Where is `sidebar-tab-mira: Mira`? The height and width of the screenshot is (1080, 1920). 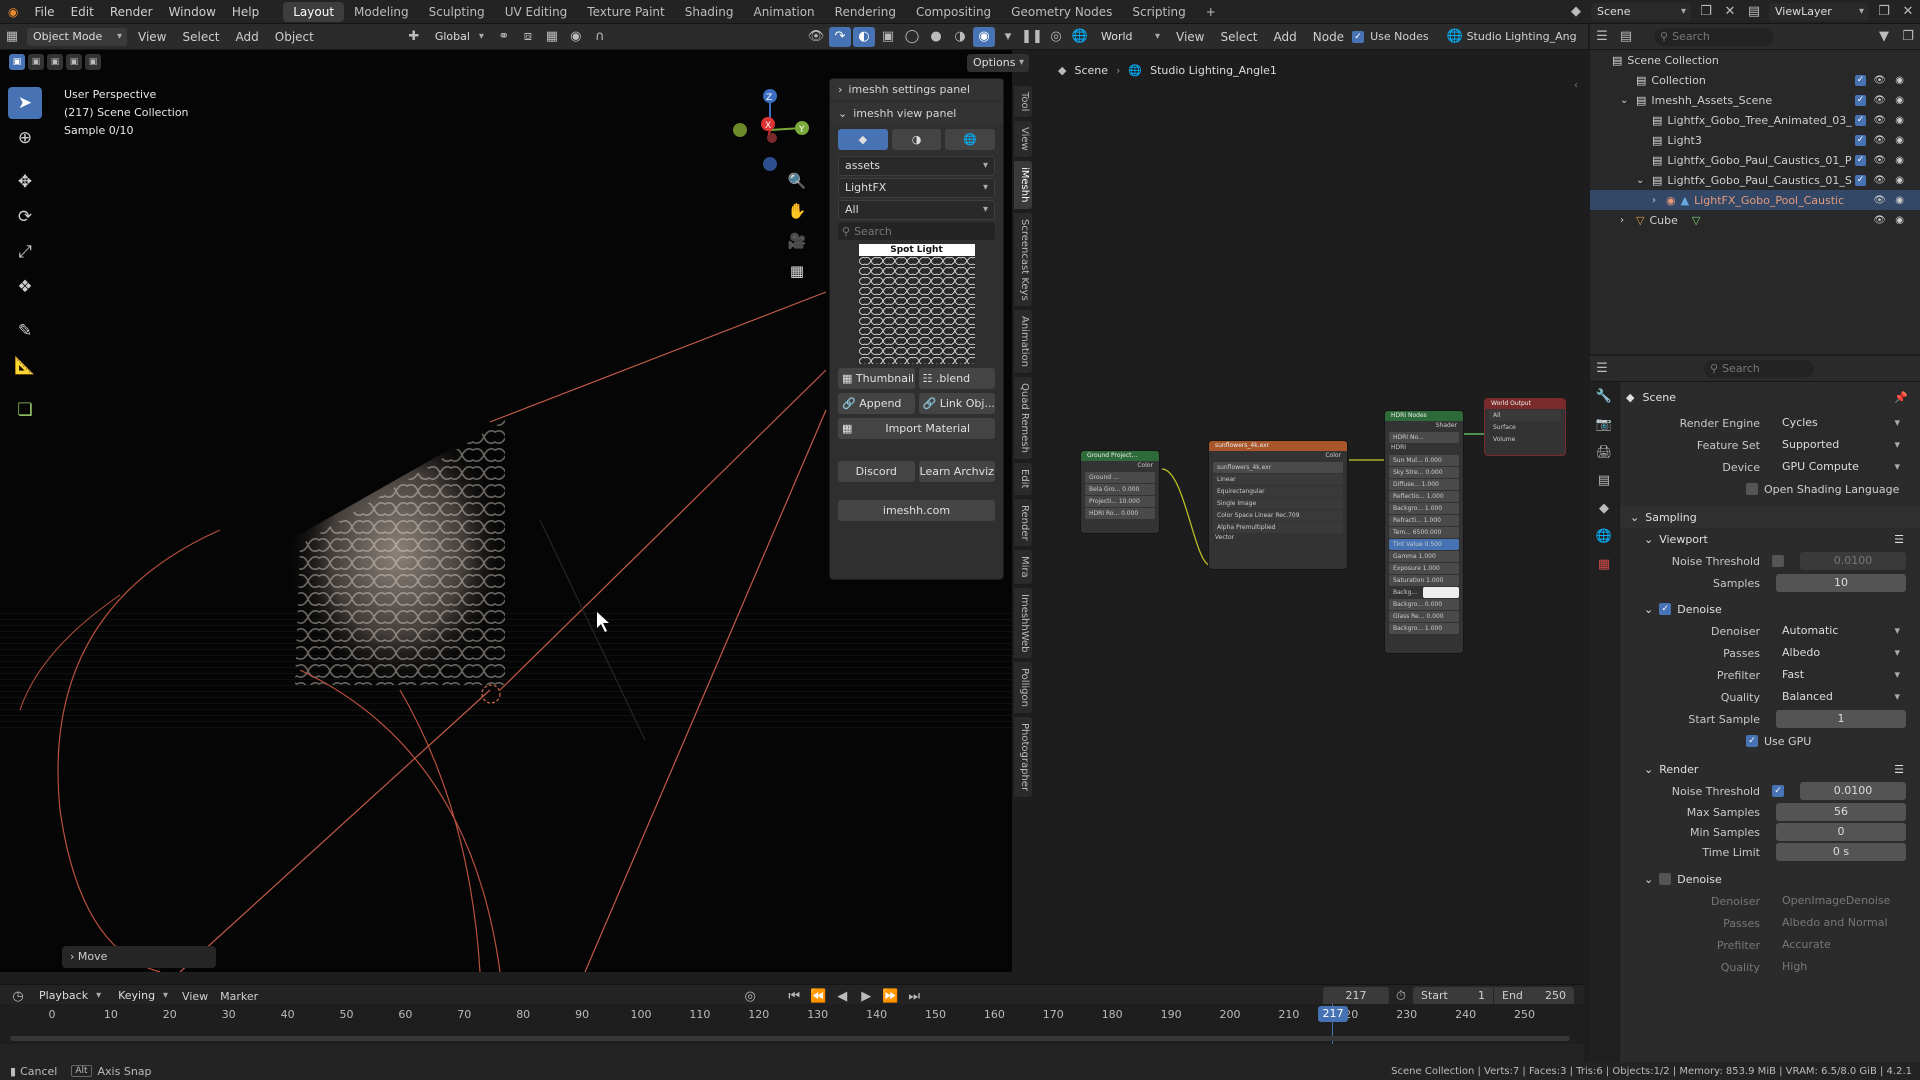 sidebar-tab-mira: Mira is located at coordinates (1023, 567).